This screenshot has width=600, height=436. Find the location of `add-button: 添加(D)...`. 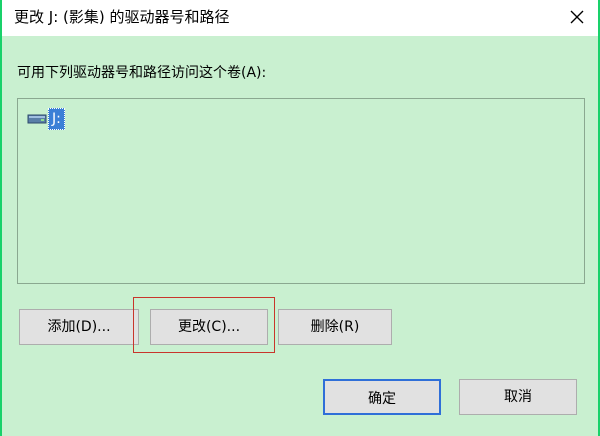

add-button: 添加(D)... is located at coordinates (79, 327).